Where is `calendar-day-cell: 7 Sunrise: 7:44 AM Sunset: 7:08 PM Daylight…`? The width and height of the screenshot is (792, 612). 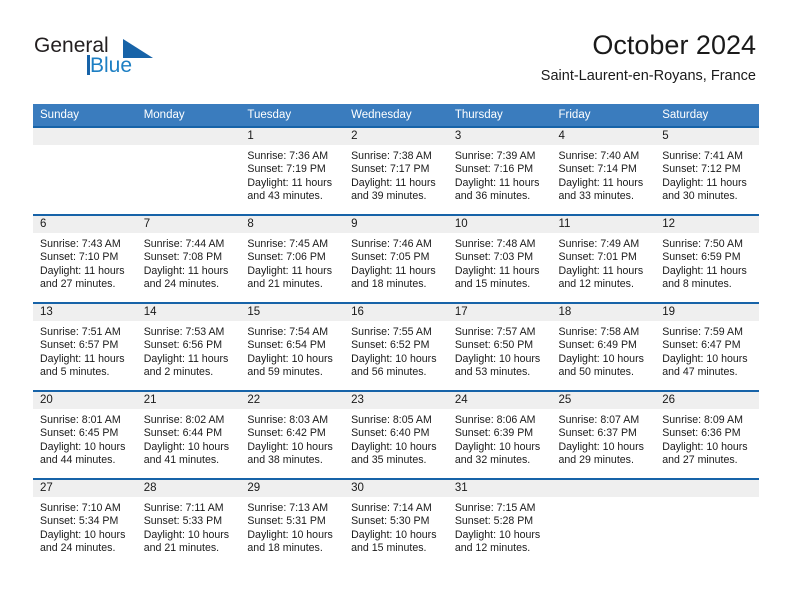 calendar-day-cell: 7 Sunrise: 7:44 AM Sunset: 7:08 PM Daylight… is located at coordinates (188, 258).